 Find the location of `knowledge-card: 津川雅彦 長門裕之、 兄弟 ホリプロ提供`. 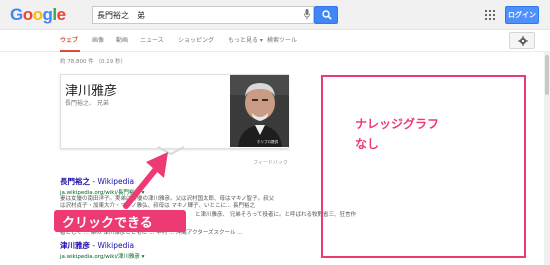

knowledge-card: 津川雅彦 長門裕之、 兄弟 ホリプロ提供 is located at coordinates (174, 111).